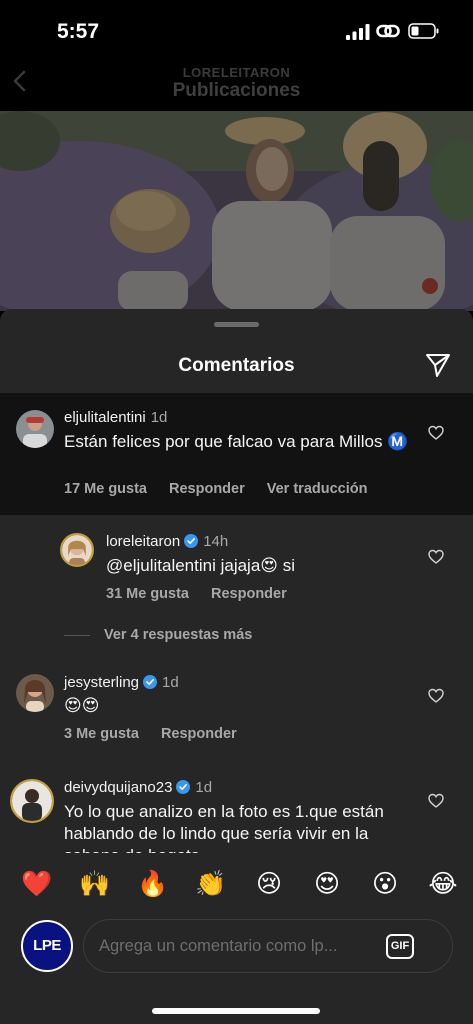 The height and width of the screenshot is (1024, 473). What do you see at coordinates (105, 489) in the screenshot?
I see `likes-count: 17 Me gusta` at bounding box center [105, 489].